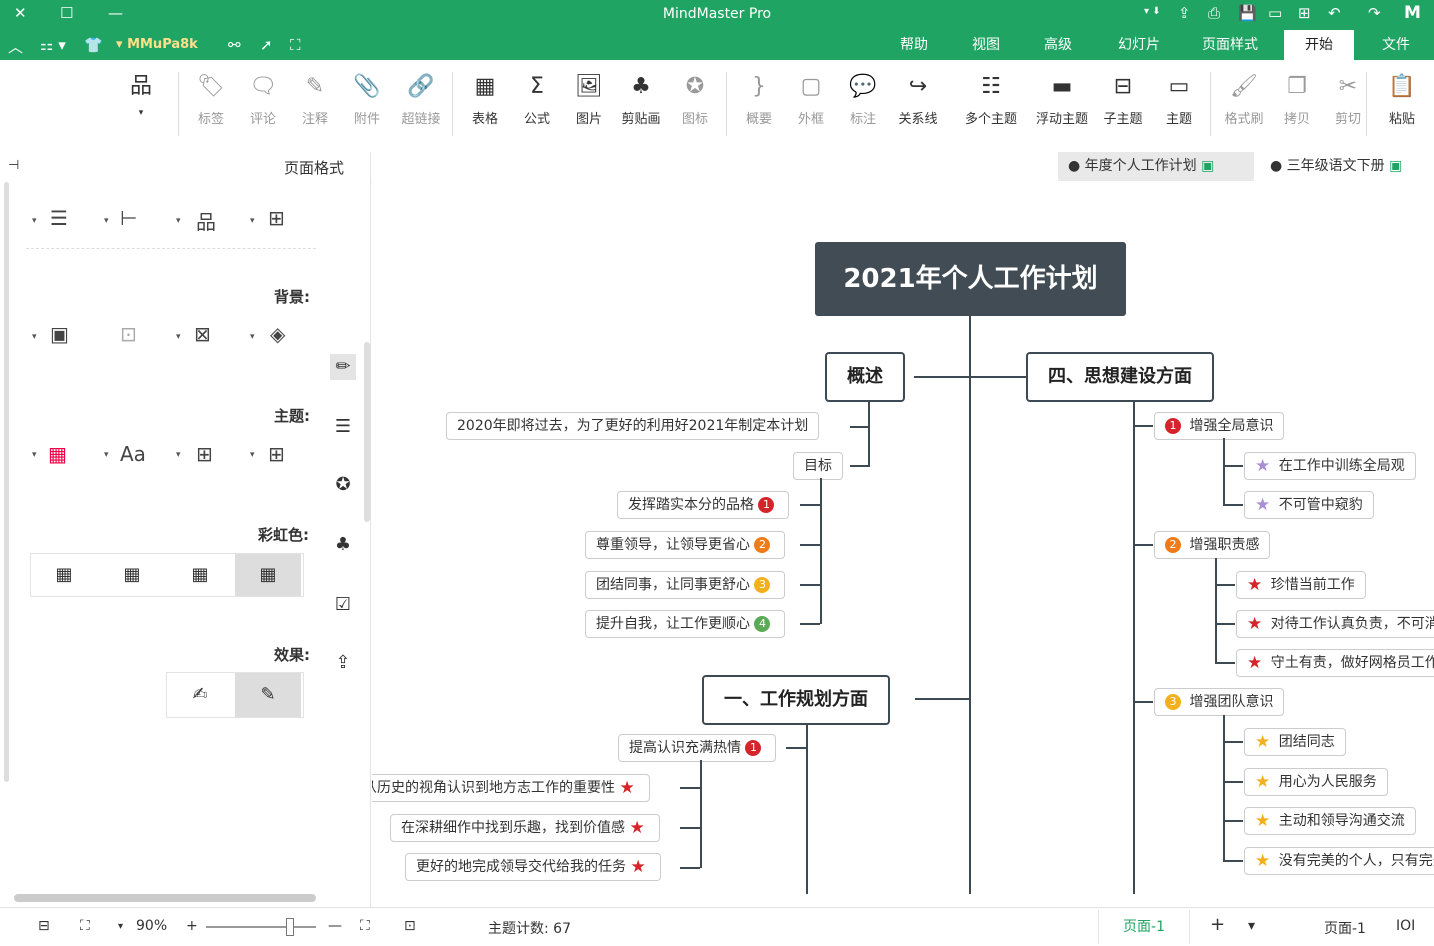  What do you see at coordinates (263, 98) in the screenshot?
I see `comment-button: 🗨 评论` at bounding box center [263, 98].